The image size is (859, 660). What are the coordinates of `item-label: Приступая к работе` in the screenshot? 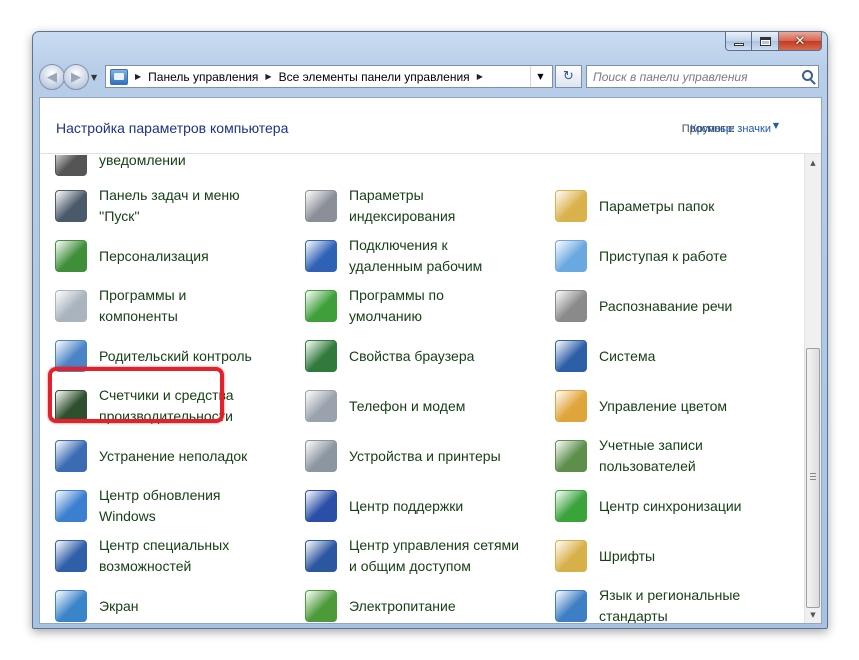 It's located at (663, 256).